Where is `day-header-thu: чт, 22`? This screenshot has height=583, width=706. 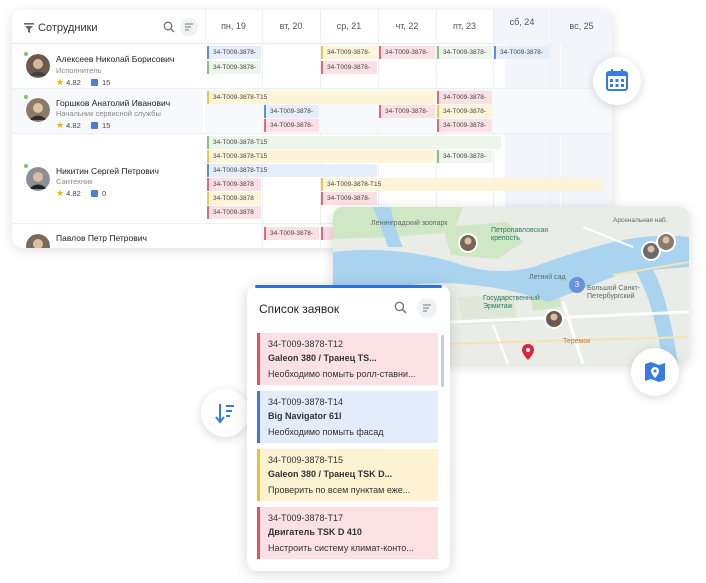
day-header-thu: чт, 22 is located at coordinates (406, 27).